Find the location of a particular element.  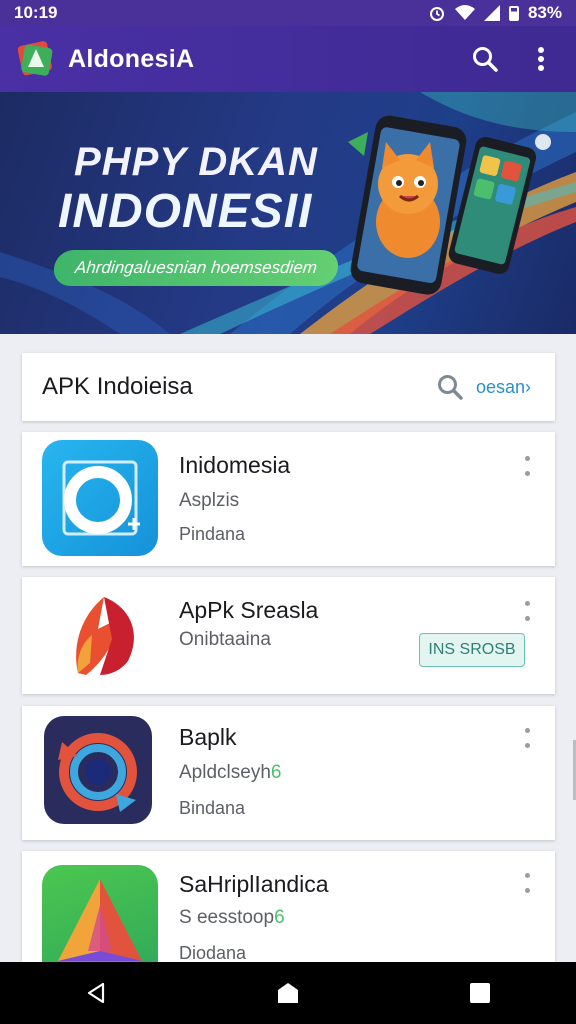

battery-icon is located at coordinates (513, 13).